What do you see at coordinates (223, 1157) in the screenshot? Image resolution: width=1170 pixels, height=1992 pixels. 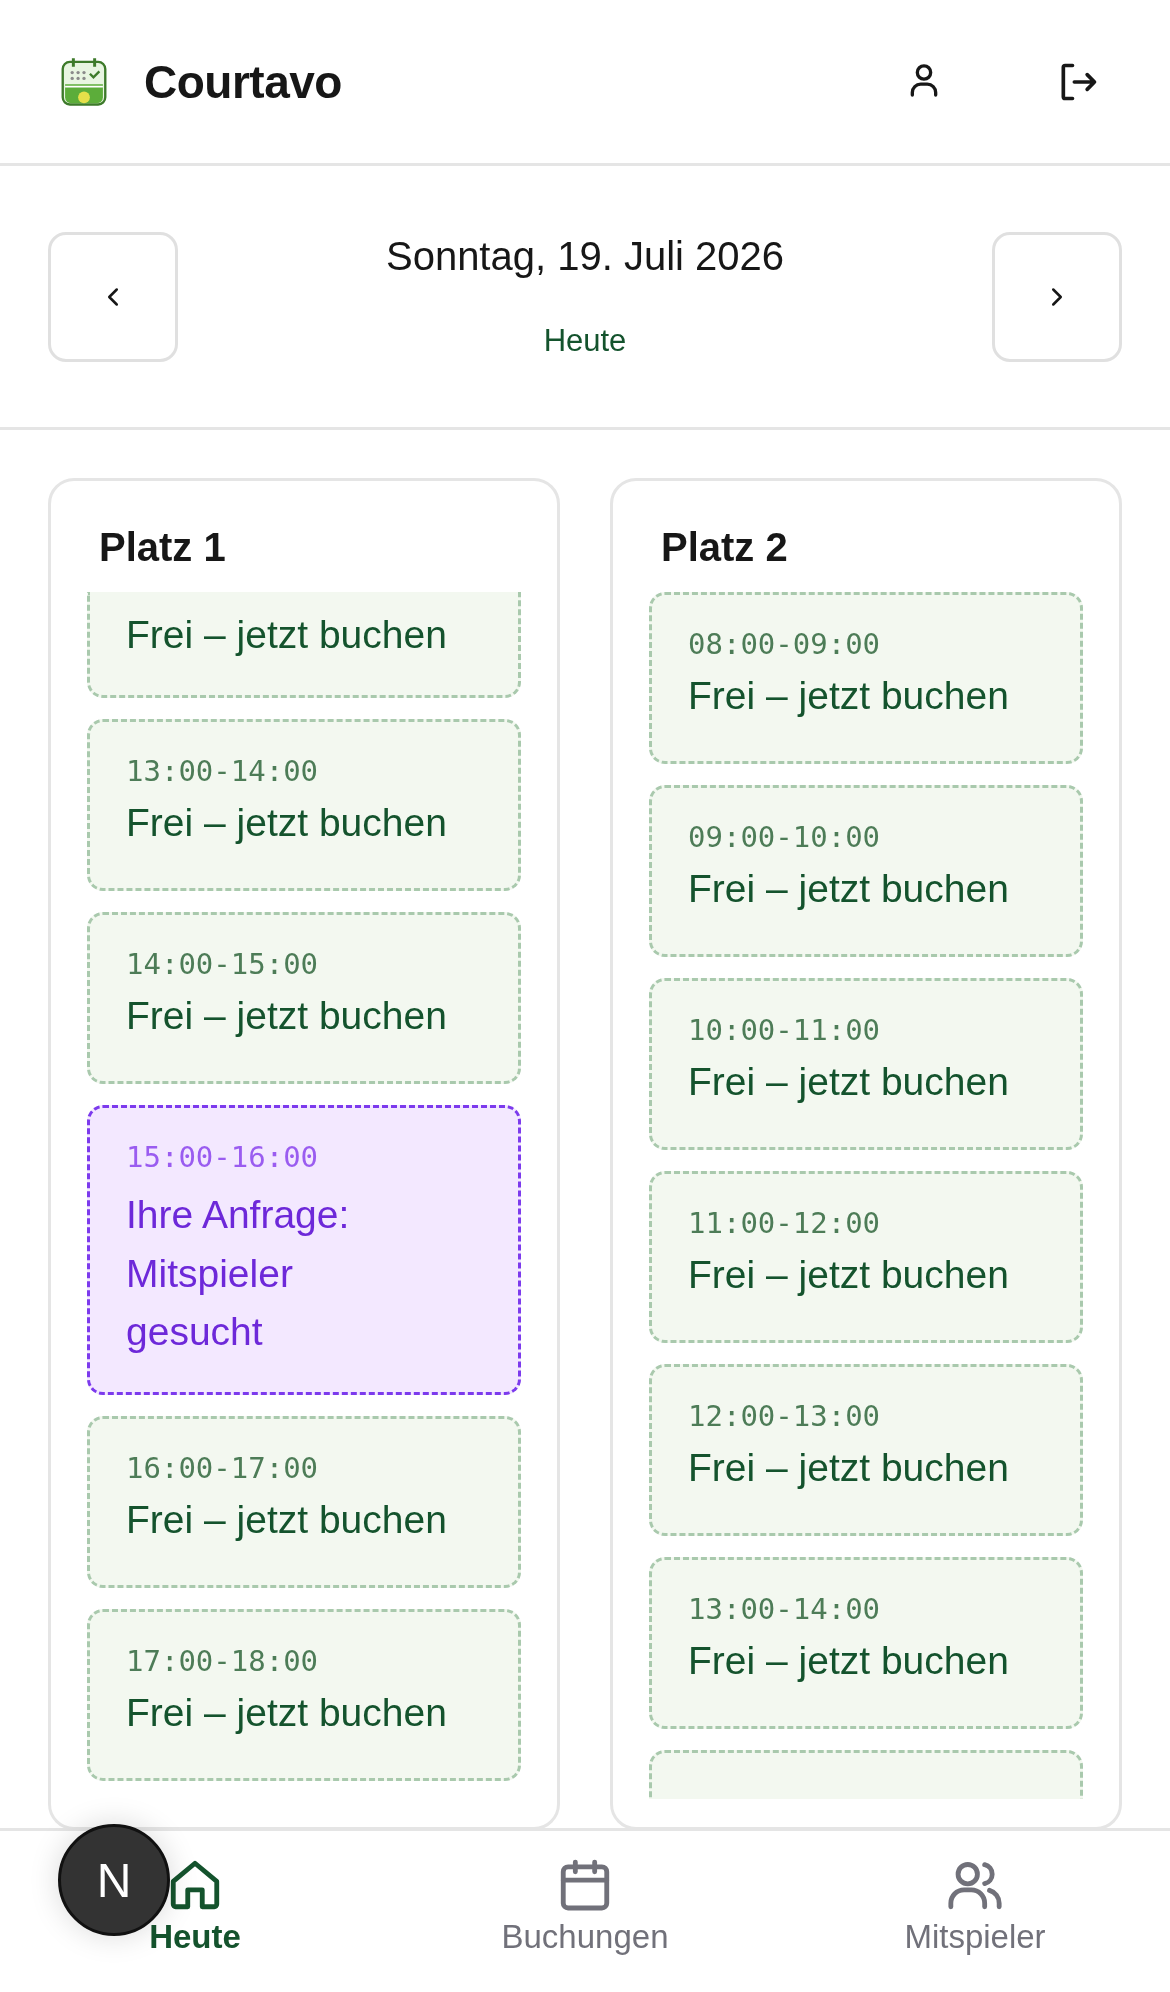 I see `time-range: 15:00-16:00` at bounding box center [223, 1157].